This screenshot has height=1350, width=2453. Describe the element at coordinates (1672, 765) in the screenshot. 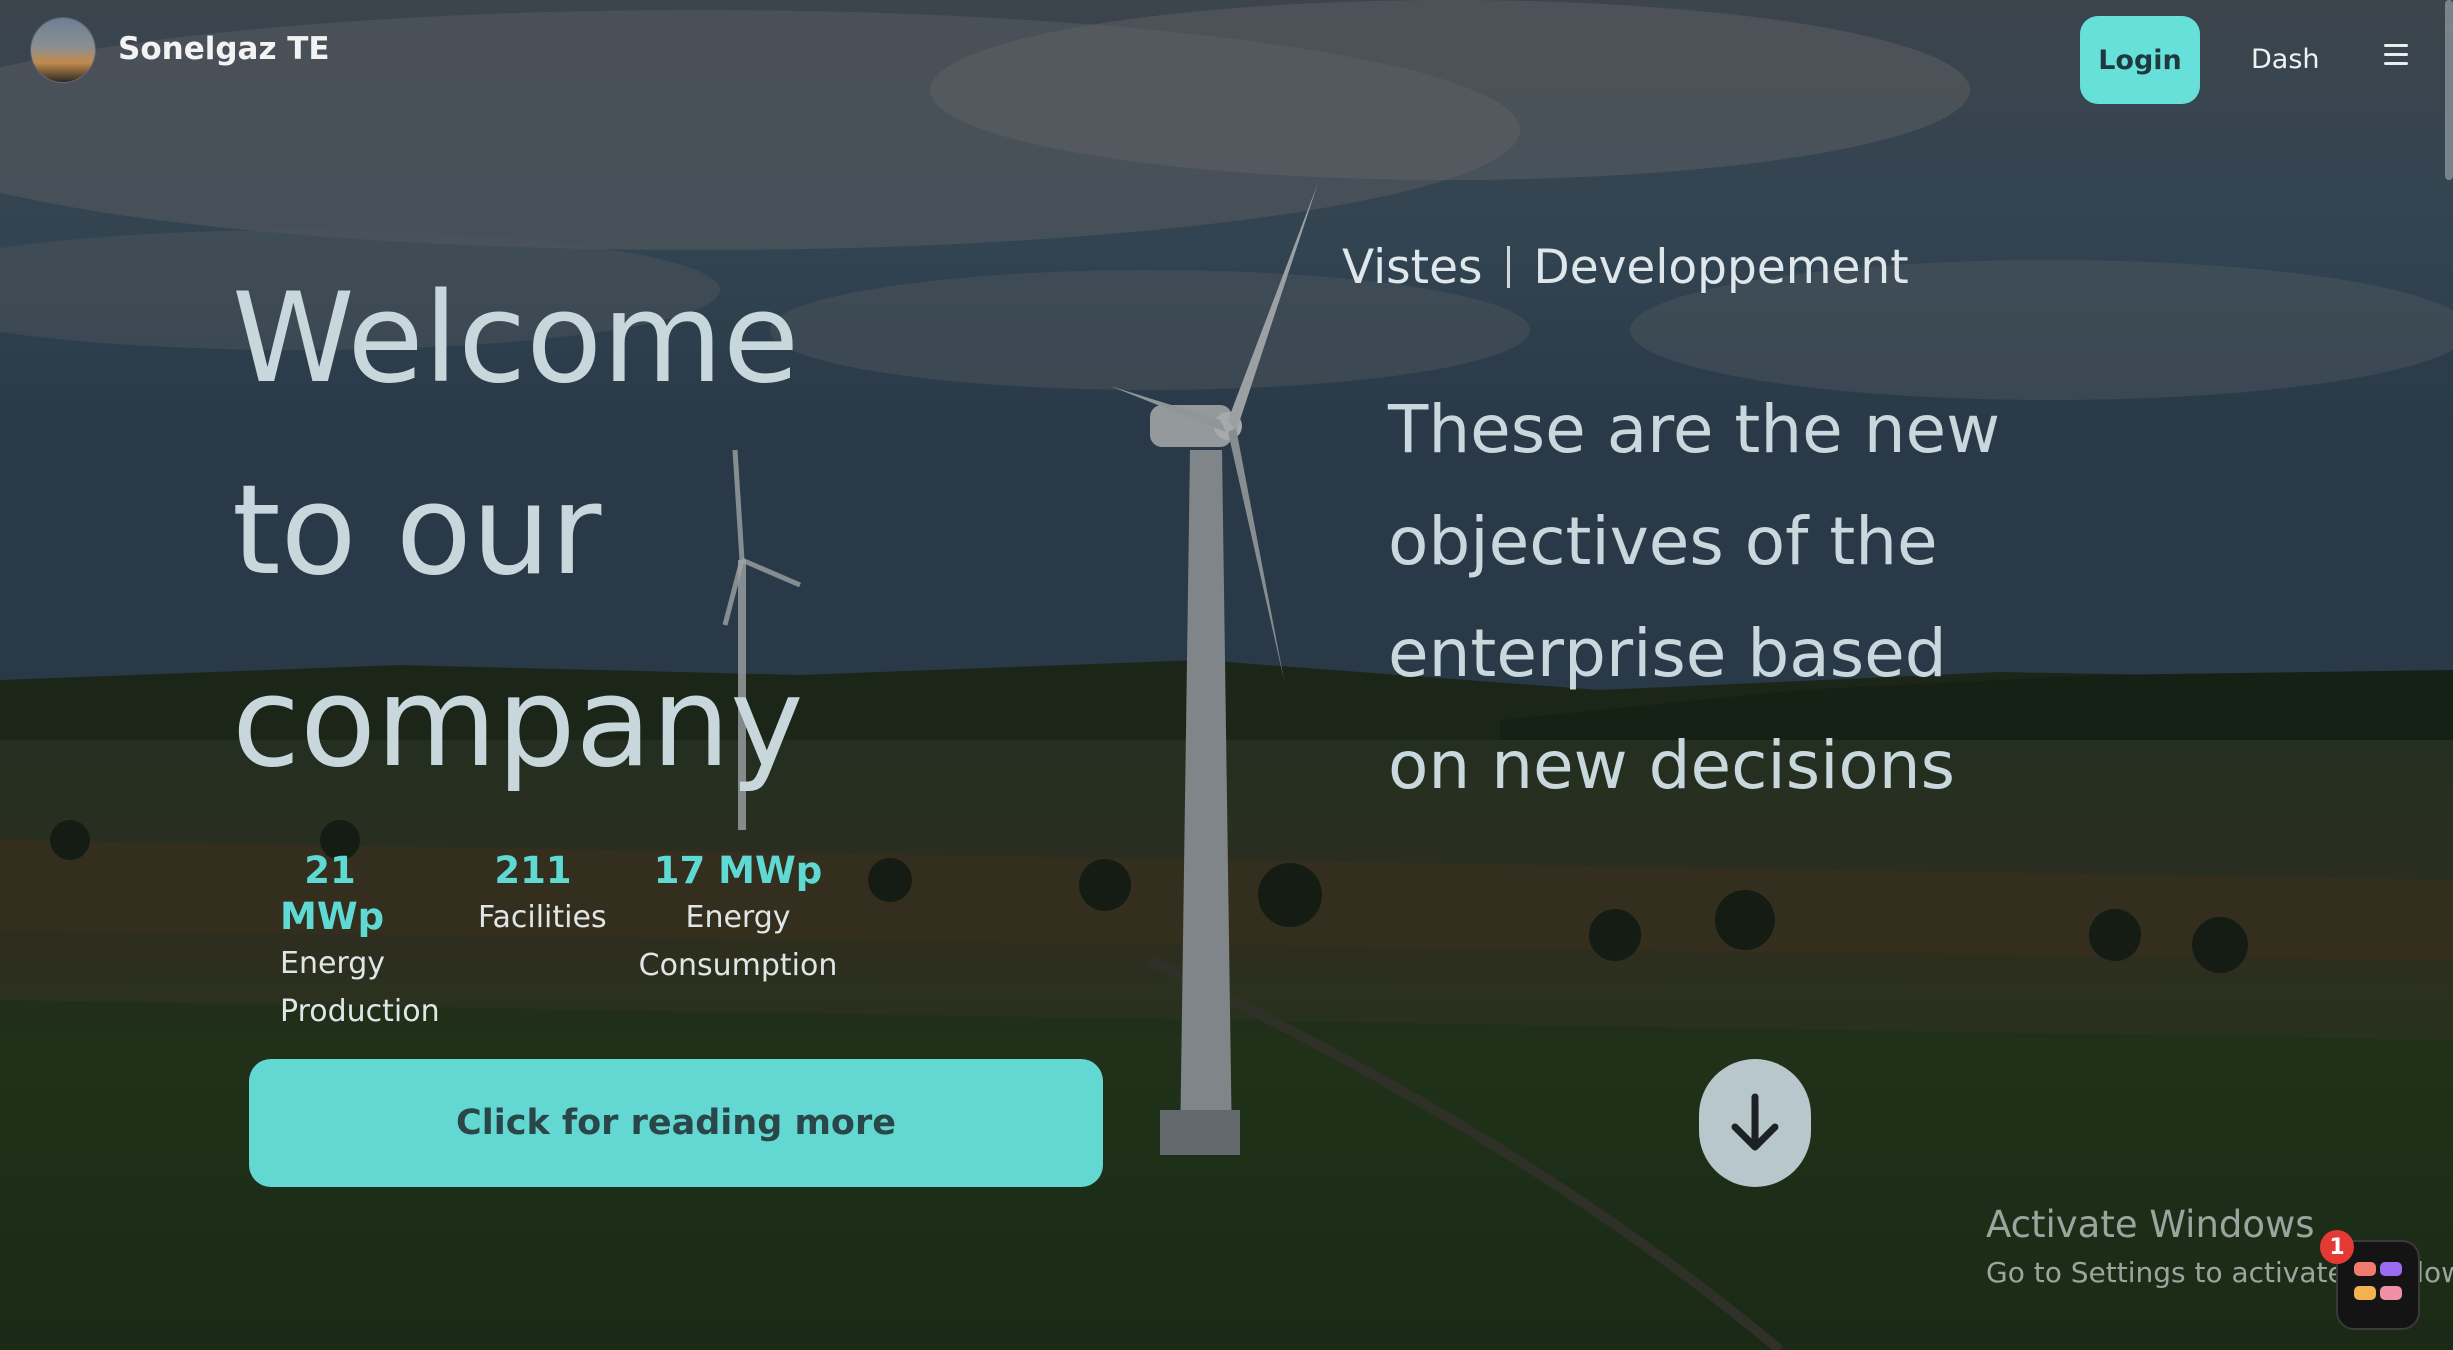

I see `objectives-line: on new decisions` at that location.